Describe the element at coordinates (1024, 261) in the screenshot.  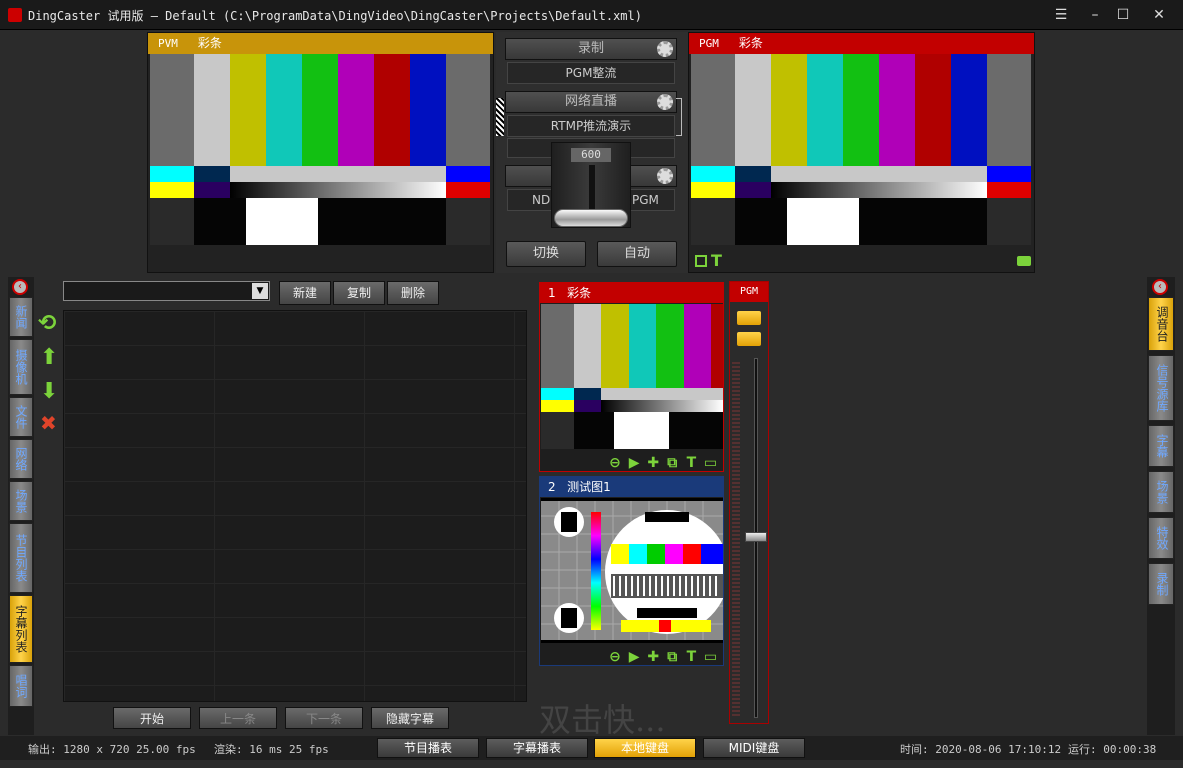
I see `snapshot-camera-icon` at that location.